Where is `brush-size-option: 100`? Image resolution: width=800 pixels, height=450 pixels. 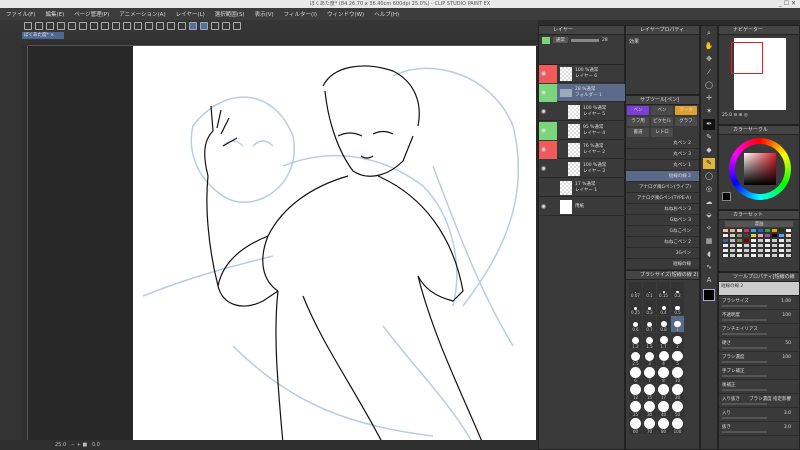 brush-size-option: 100 is located at coordinates (677, 426).